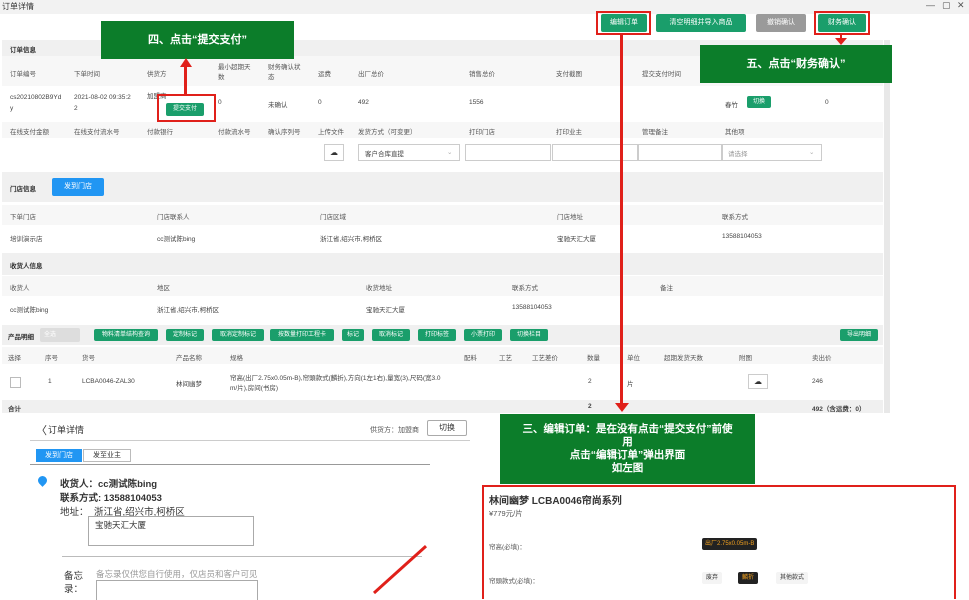 This screenshot has width=969, height=600. What do you see at coordinates (41, 430) in the screenshot?
I see `back-icon: 〈` at bounding box center [41, 430].